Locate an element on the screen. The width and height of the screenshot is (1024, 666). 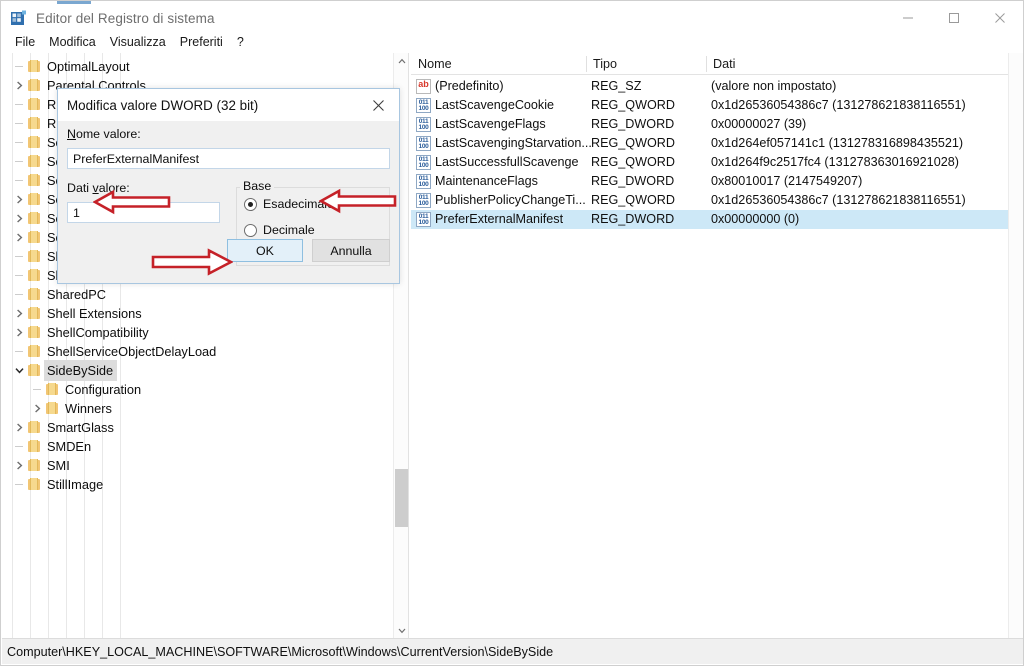
tree-item-label: SmartGlass is located at coordinates (80, 427).